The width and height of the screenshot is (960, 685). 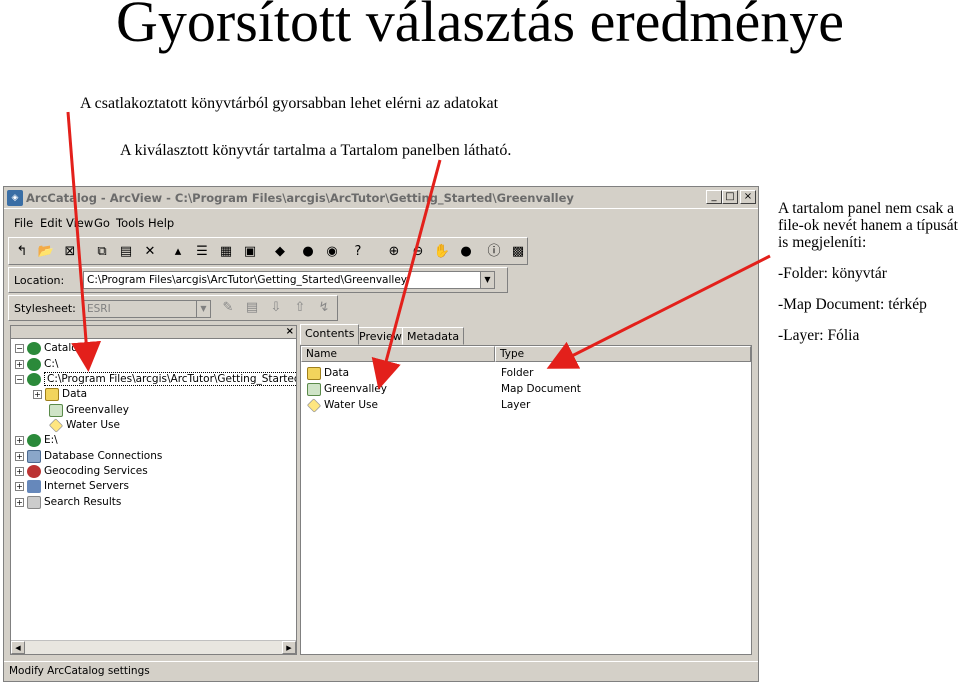 What do you see at coordinates (418, 252) in the screenshot?
I see `zoom-out-icon: ⊖` at bounding box center [418, 252].